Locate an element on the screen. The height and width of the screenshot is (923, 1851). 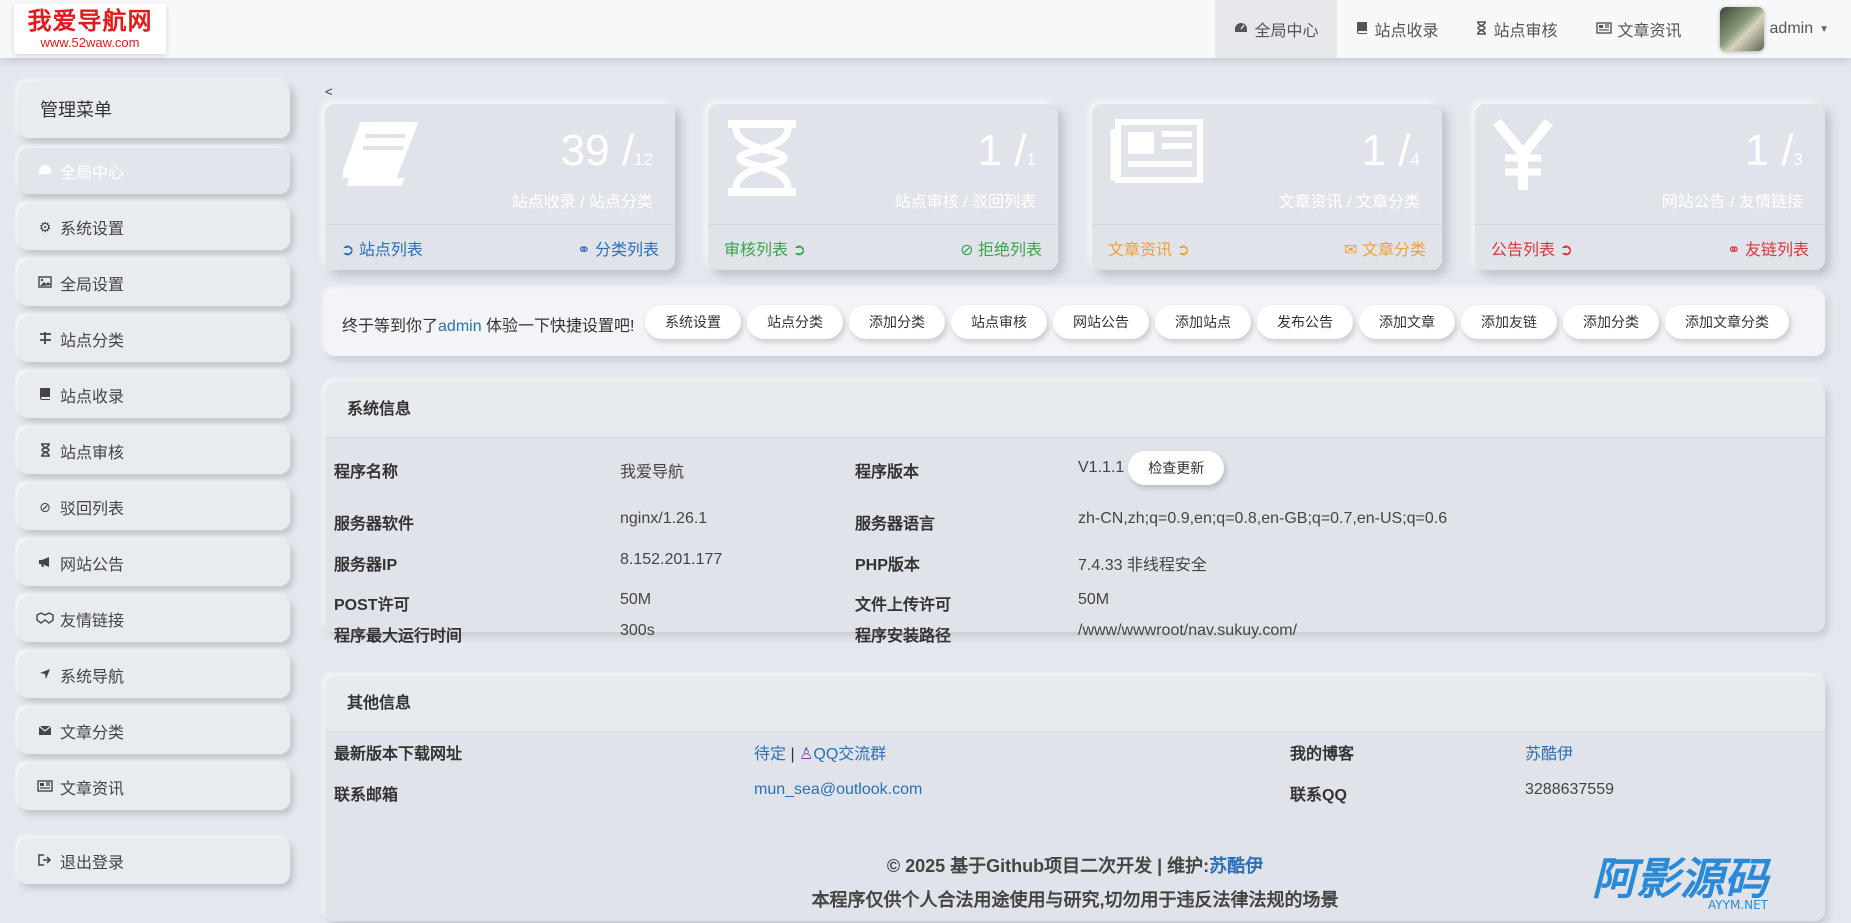
topnav-articles: 文章资讯 is located at coordinates (1639, 29).